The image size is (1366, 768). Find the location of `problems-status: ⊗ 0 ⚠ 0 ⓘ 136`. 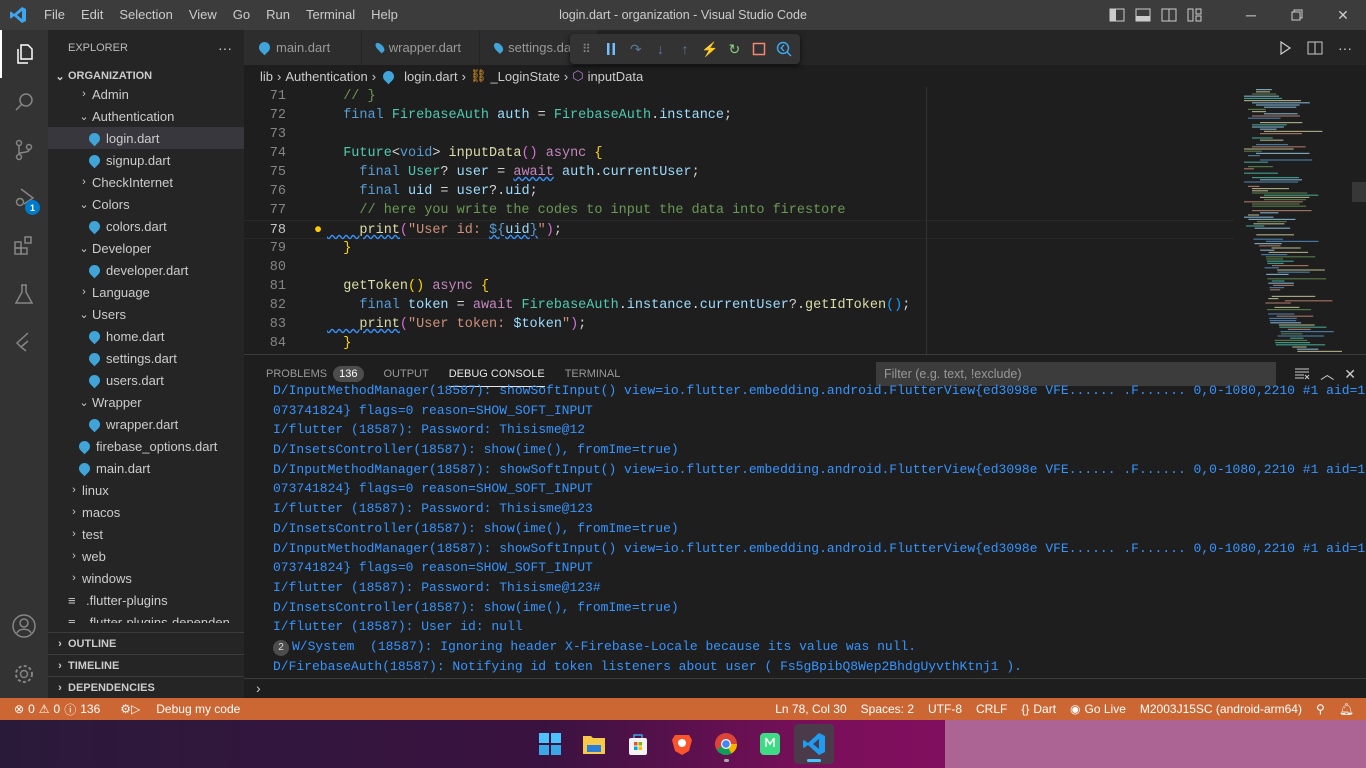

problems-status: ⊗ 0 ⚠ 0 ⓘ 136 is located at coordinates (53, 709).